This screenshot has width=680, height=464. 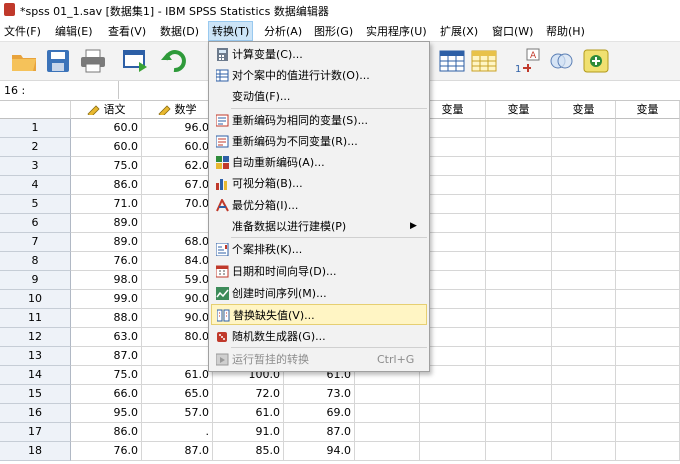 I want to click on table-cell: 91.0, so click(x=248, y=432).